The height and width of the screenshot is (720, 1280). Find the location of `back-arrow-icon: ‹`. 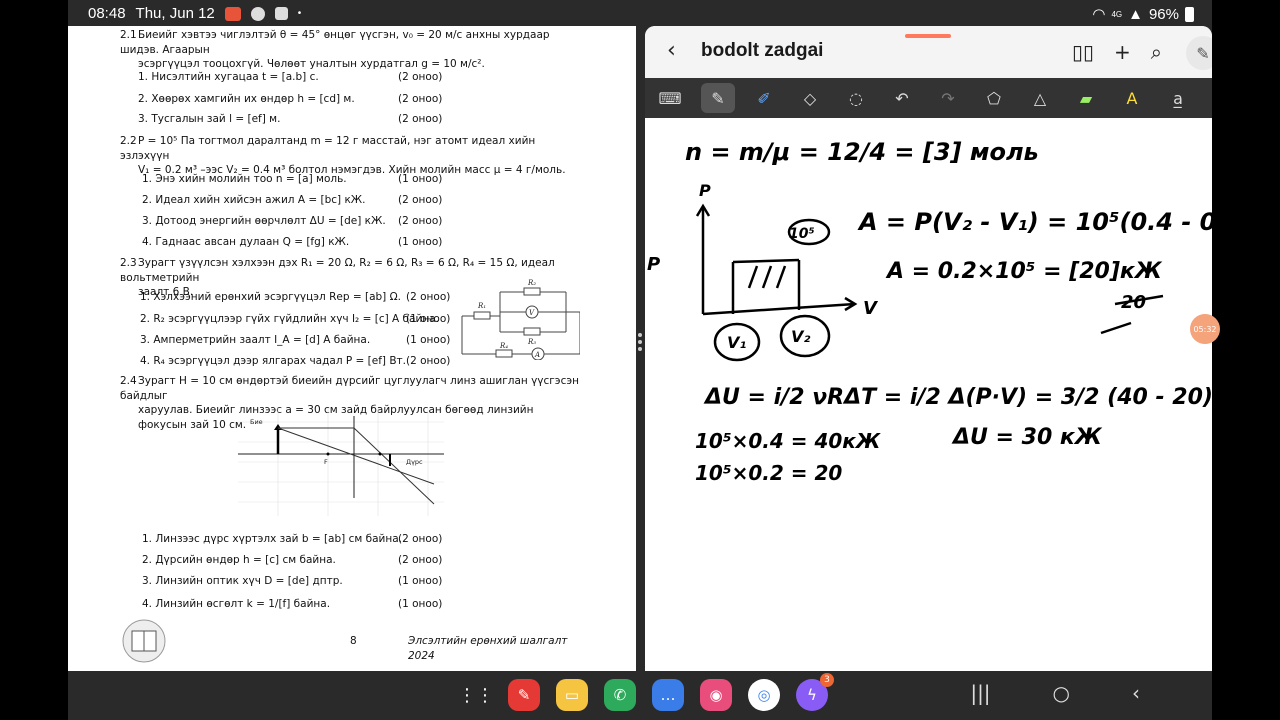

back-arrow-icon: ‹ is located at coordinates (671, 50).